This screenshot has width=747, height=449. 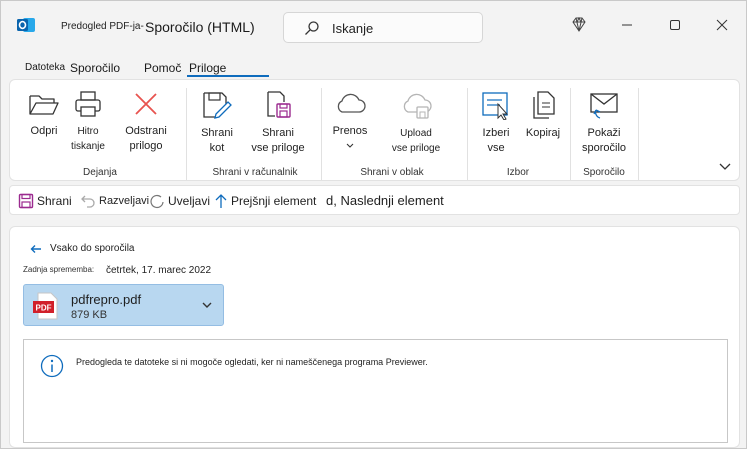 What do you see at coordinates (518, 172) in the screenshot?
I see `group-label-select: Izbor` at bounding box center [518, 172].